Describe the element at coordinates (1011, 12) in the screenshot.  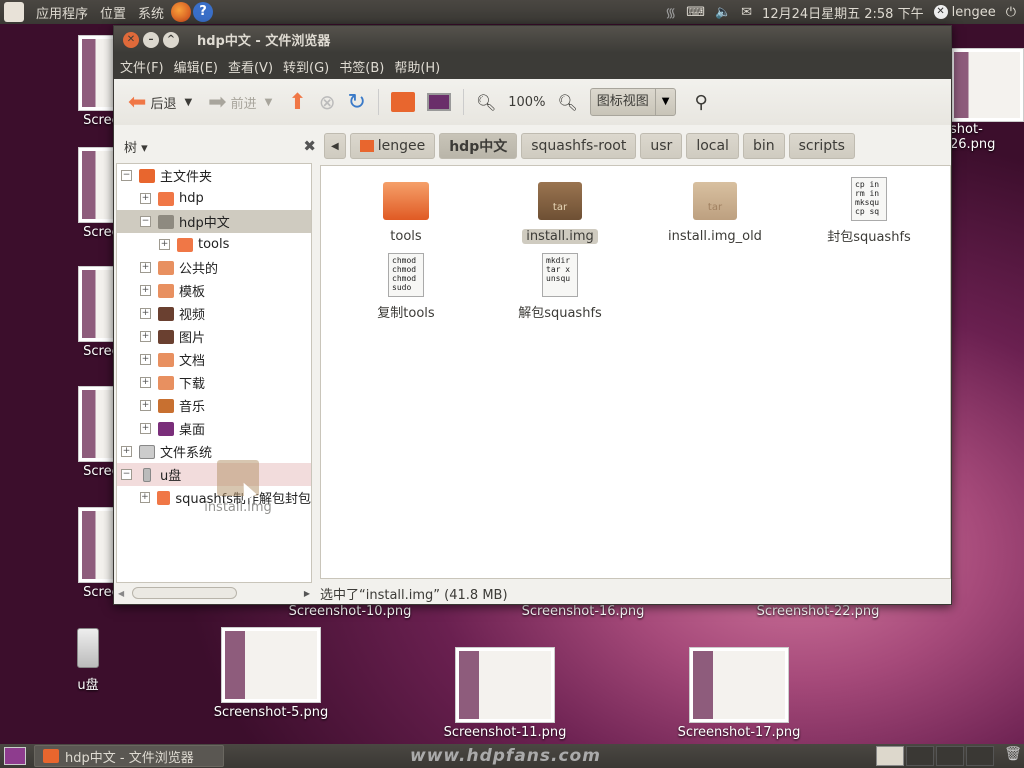
I see `power-icon: ⏻` at that location.